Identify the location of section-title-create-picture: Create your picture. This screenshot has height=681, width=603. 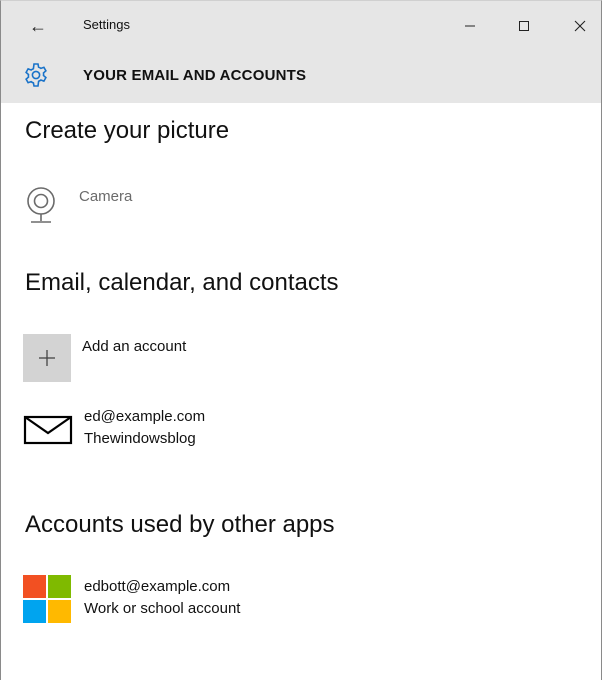
(127, 130).